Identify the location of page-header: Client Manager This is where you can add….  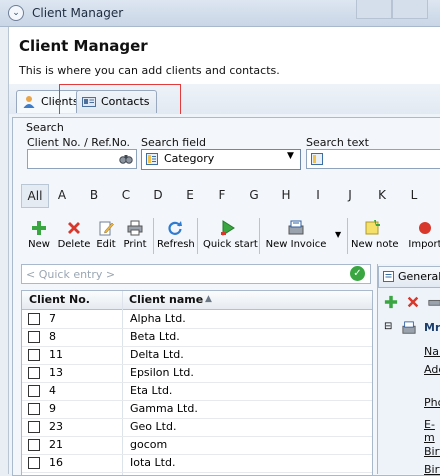
(224, 55).